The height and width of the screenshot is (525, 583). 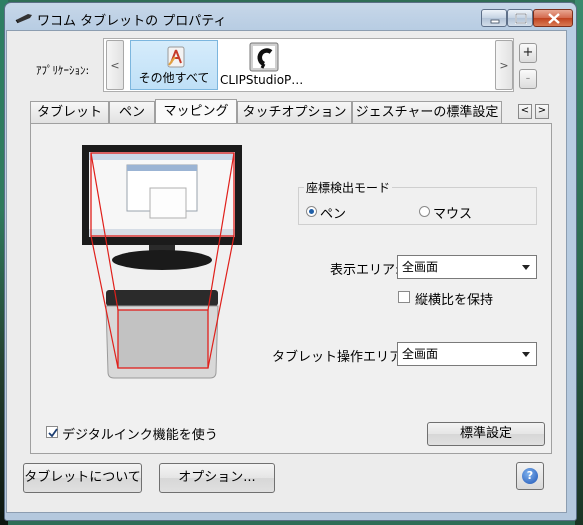 I want to click on tab-pen: ペン, so click(x=132, y=112).